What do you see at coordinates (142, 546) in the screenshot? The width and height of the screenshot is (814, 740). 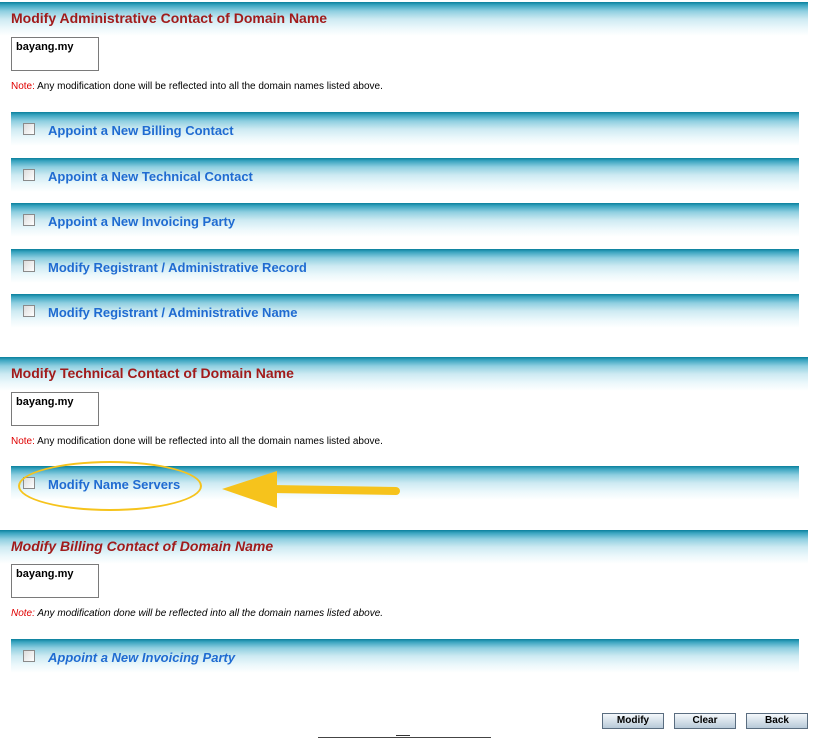 I see `billing-section-title: Modify Billing Contact of Domain Name` at bounding box center [142, 546].